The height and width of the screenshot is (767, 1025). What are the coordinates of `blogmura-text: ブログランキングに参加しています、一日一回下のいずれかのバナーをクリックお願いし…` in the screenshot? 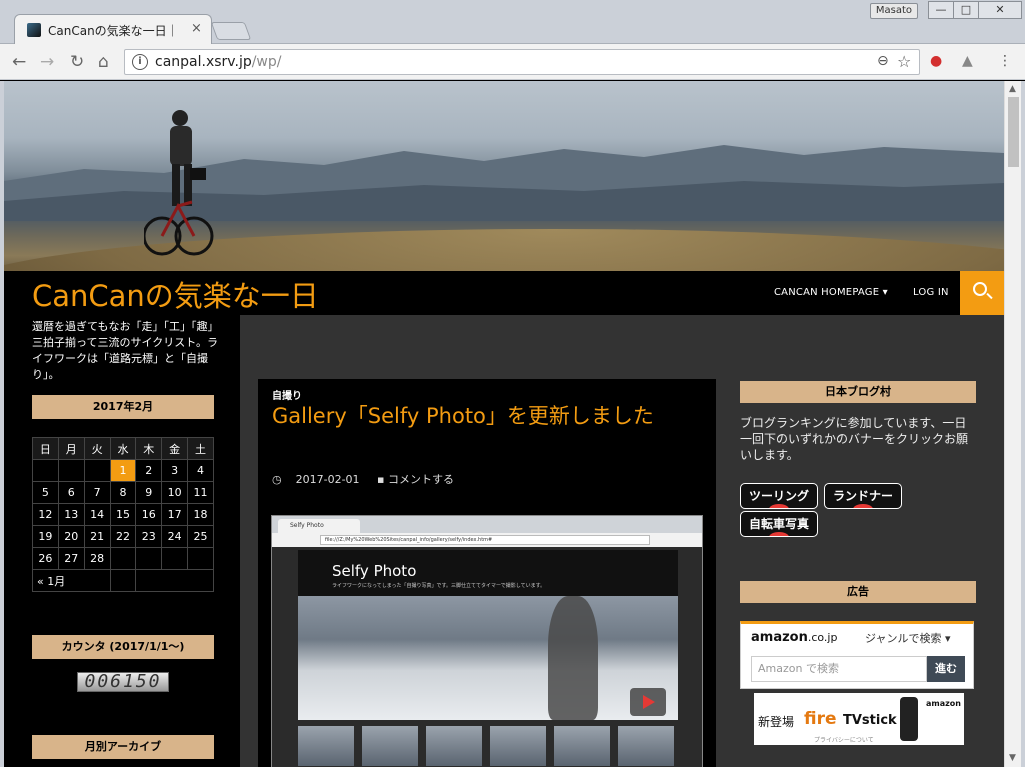 It's located at (854, 439).